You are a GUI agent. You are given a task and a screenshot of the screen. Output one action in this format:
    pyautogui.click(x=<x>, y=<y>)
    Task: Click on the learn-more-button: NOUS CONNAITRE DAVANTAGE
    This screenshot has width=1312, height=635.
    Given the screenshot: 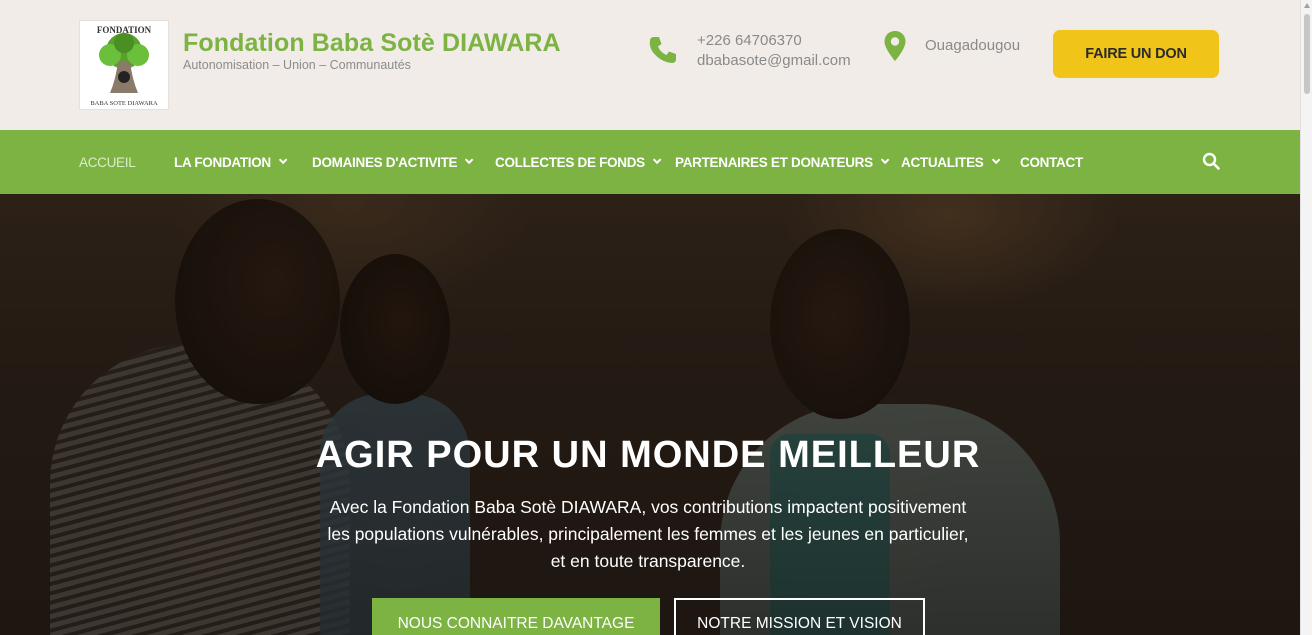 What is the action you would take?
    pyautogui.click(x=516, y=616)
    